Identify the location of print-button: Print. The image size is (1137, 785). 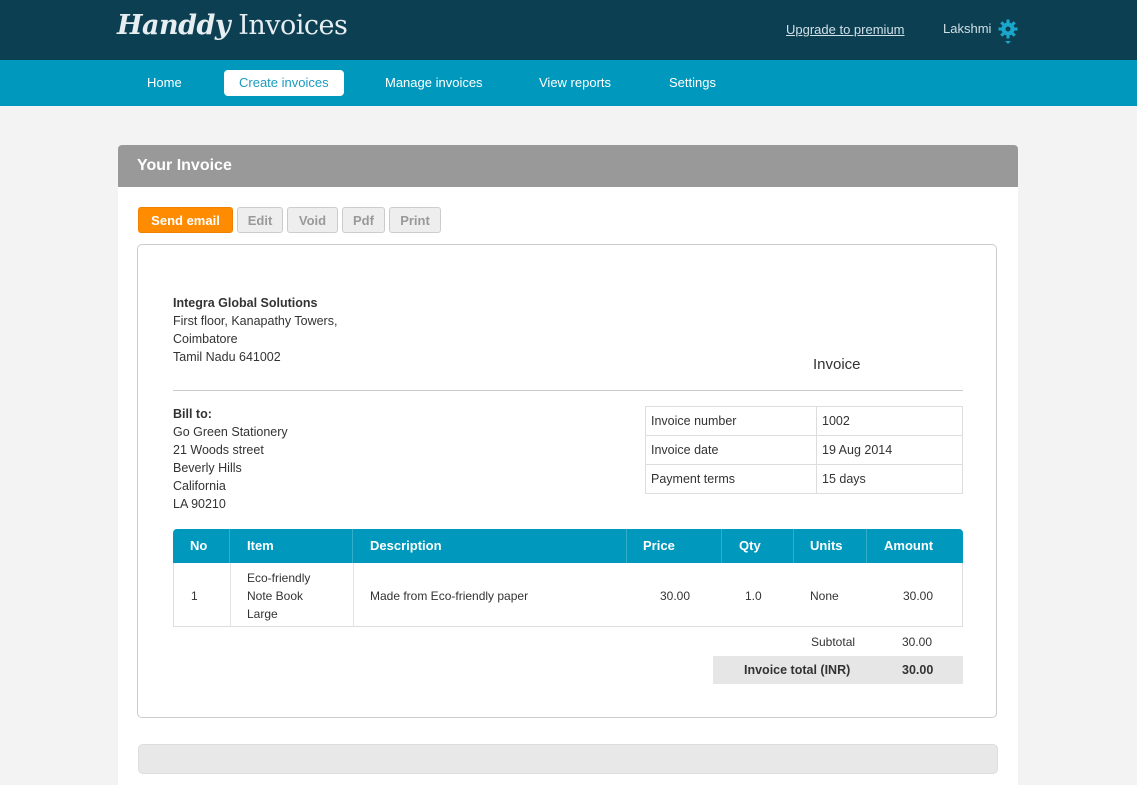
(415, 220).